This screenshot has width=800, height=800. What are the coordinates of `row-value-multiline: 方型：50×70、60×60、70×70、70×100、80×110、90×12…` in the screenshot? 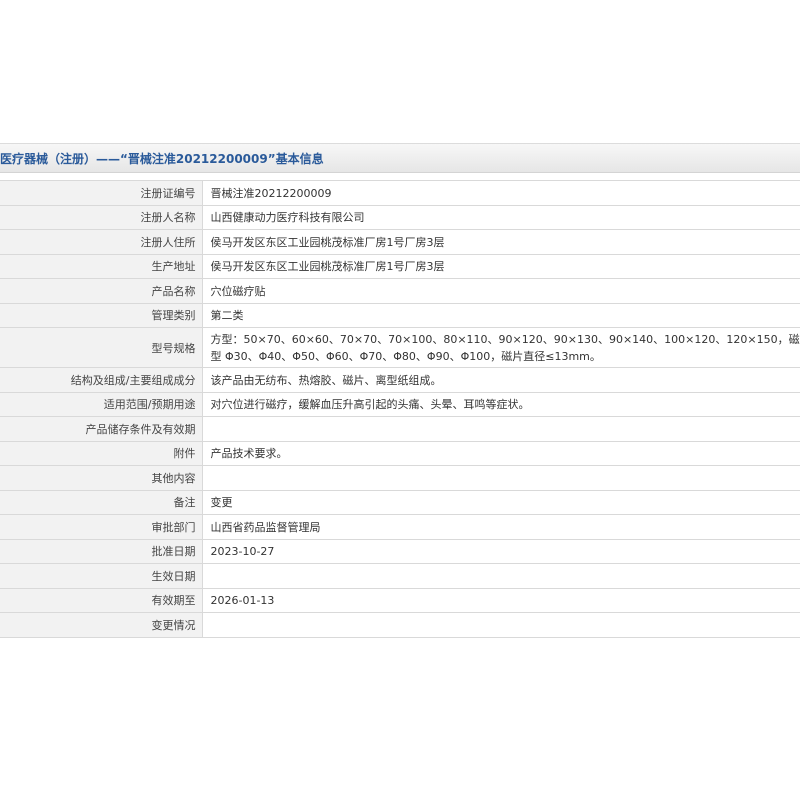 It's located at (501, 347).